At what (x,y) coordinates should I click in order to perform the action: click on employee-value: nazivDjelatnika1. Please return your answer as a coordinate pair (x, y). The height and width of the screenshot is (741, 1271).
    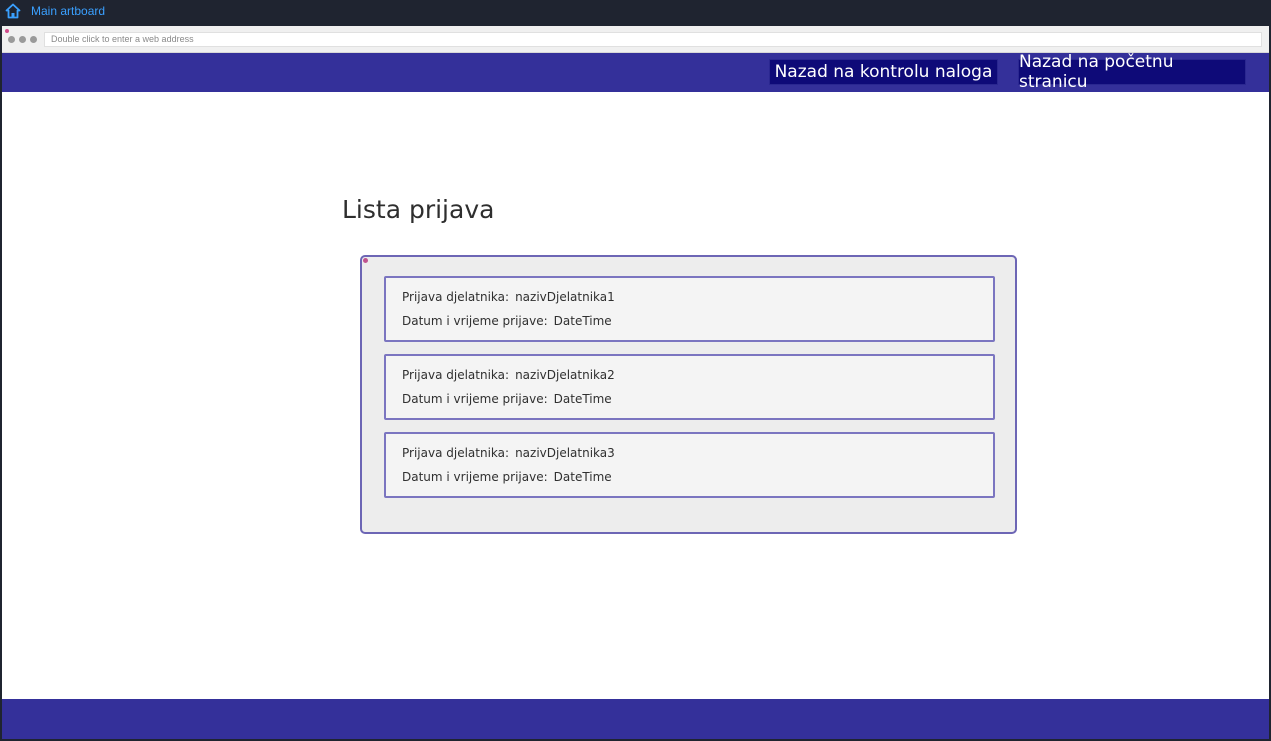
    Looking at the image, I should click on (565, 297).